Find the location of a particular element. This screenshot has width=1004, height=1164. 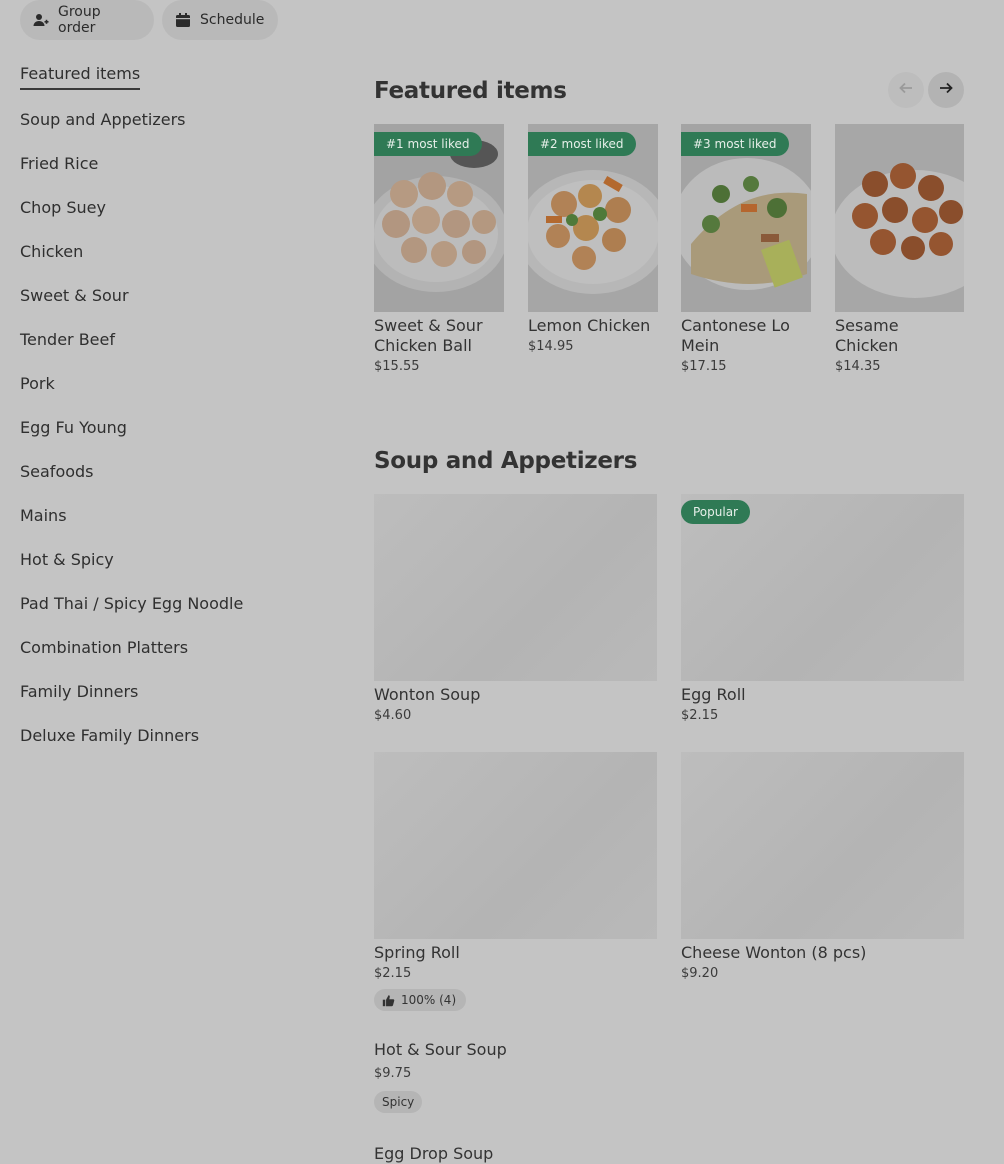

menu-item-card: Cheese Wonton (8 pcs) $9.20 is located at coordinates (822, 866).